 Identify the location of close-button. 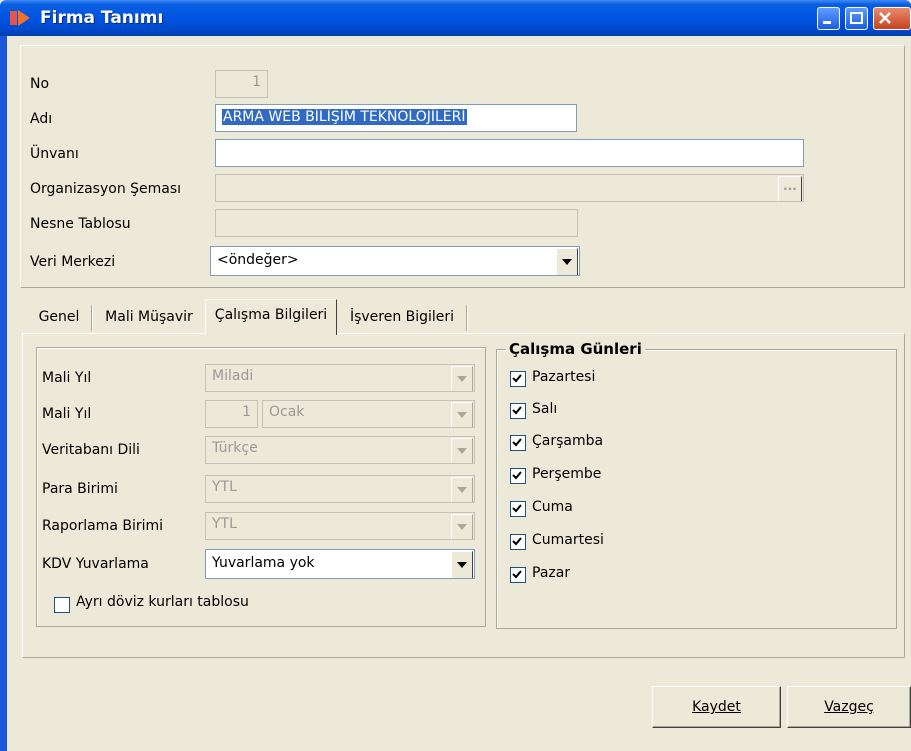
(892, 18).